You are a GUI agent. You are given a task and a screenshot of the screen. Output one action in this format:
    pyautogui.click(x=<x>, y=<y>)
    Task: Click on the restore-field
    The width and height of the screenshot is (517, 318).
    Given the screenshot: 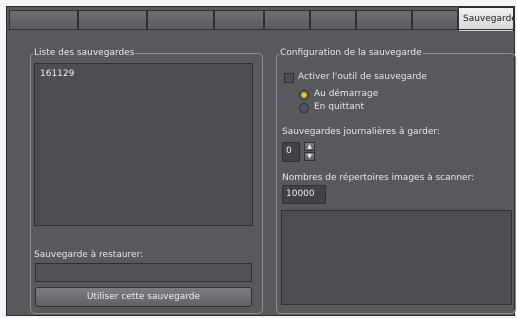 What is the action you would take?
    pyautogui.click(x=143, y=272)
    